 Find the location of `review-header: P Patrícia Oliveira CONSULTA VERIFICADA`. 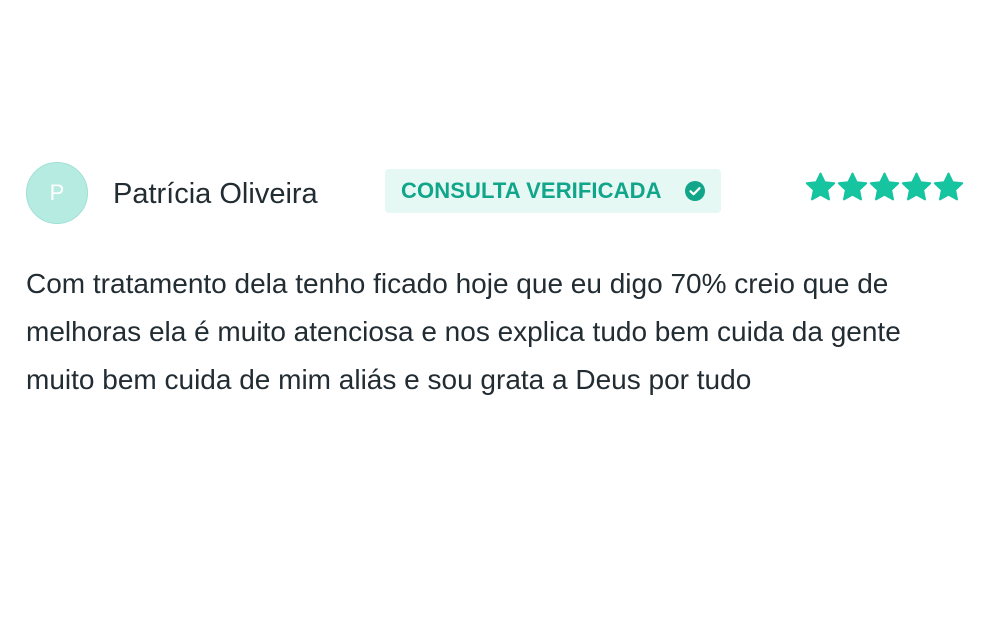

review-header: P Patrícia Oliveira CONSULTA VERIFICADA is located at coordinates (496, 194).